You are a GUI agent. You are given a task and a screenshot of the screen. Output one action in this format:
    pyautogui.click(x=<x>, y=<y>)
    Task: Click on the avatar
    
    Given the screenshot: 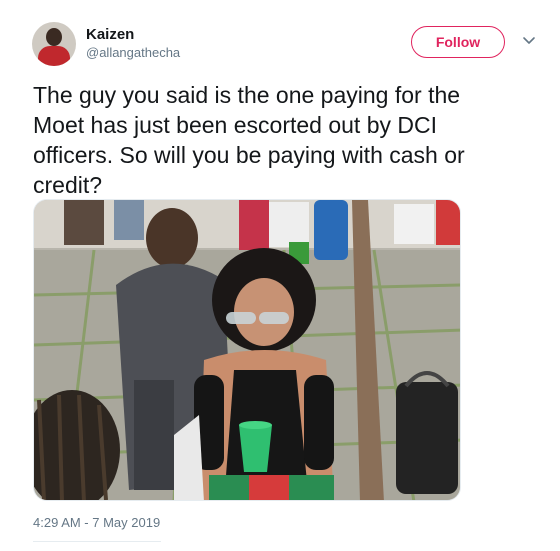 What is the action you would take?
    pyautogui.click(x=54, y=44)
    